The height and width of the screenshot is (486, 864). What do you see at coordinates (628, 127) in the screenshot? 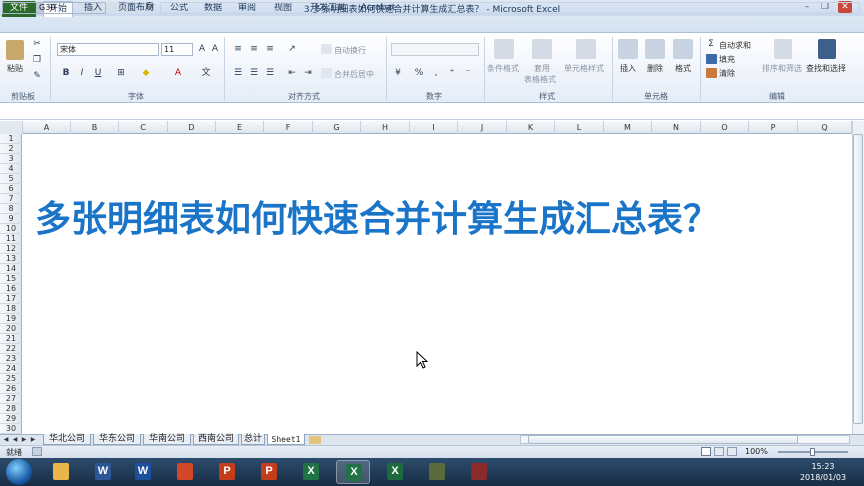
I see `column-header: M` at bounding box center [628, 127].